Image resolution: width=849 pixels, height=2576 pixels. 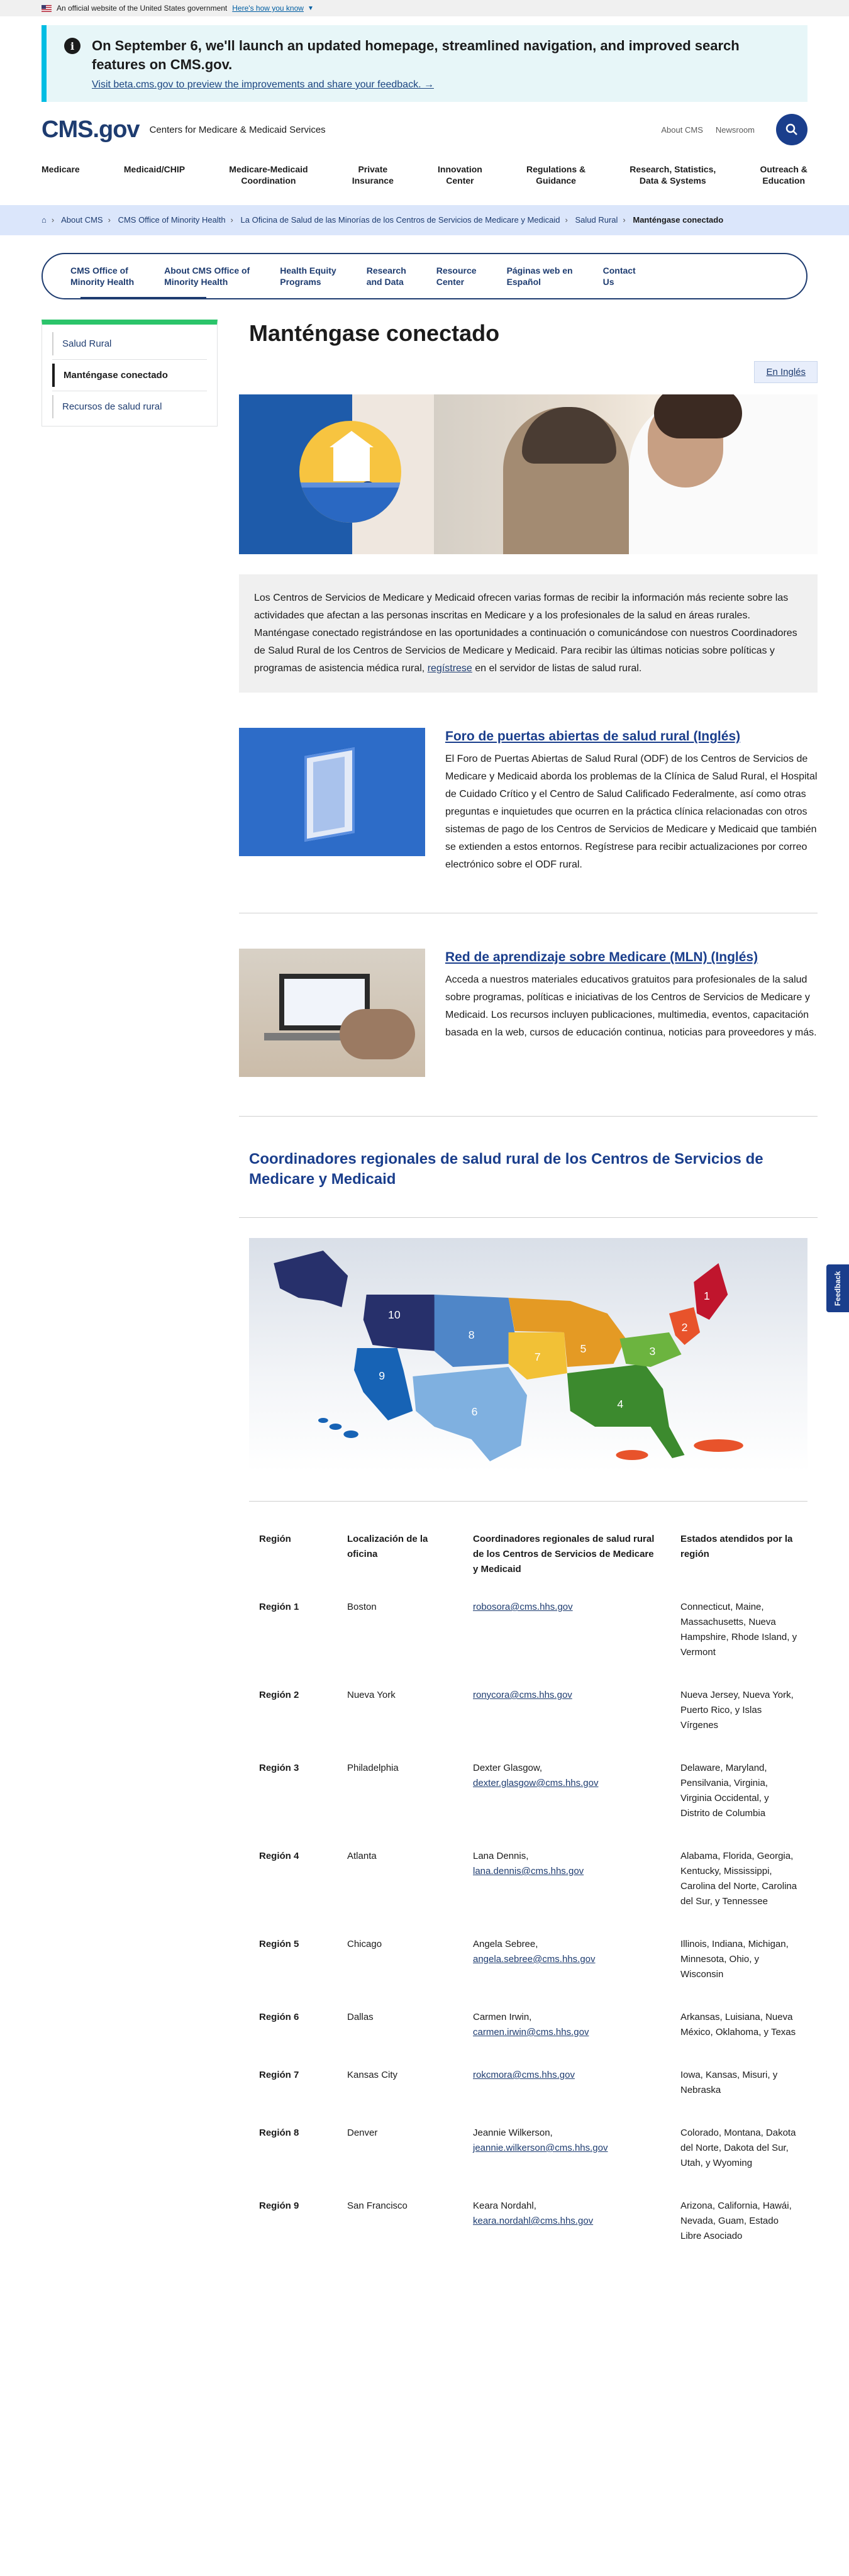 I want to click on sidebar-item-current: Manténgase conectado, so click(x=130, y=375).